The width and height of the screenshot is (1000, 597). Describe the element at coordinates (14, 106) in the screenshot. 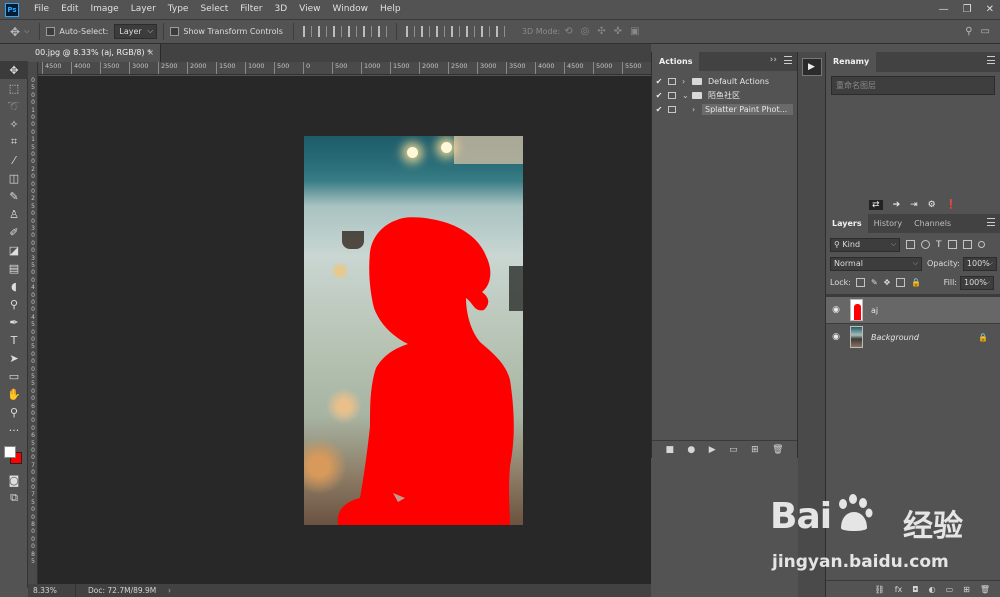

I see `lasso-tool-icon: ➰` at that location.